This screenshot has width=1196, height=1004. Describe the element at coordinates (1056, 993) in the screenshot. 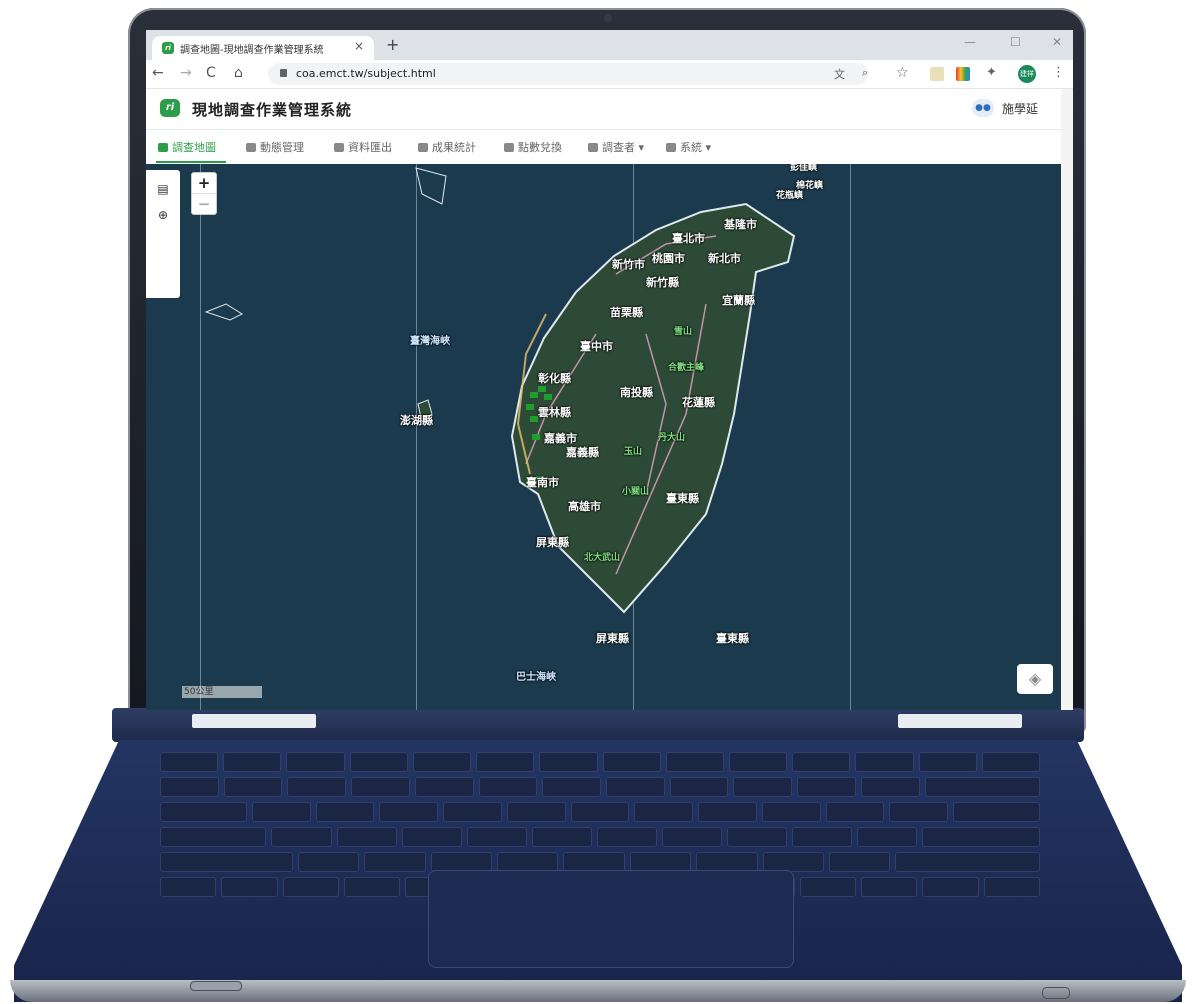

I see `pen-slot` at that location.